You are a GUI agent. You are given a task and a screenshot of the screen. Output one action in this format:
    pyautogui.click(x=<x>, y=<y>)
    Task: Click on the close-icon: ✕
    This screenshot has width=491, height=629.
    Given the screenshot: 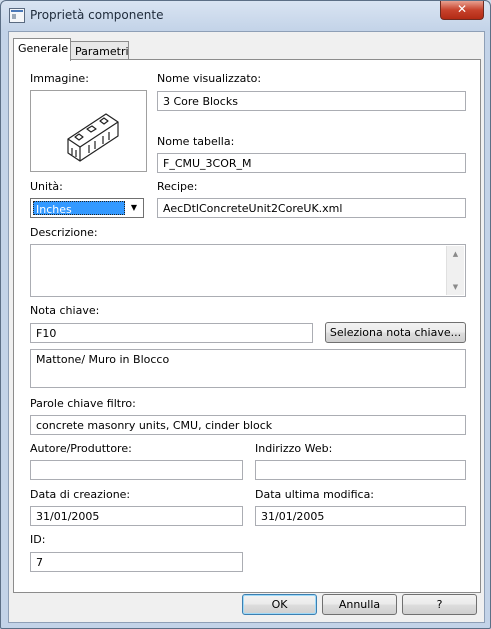 What is the action you would take?
    pyautogui.click(x=462, y=9)
    